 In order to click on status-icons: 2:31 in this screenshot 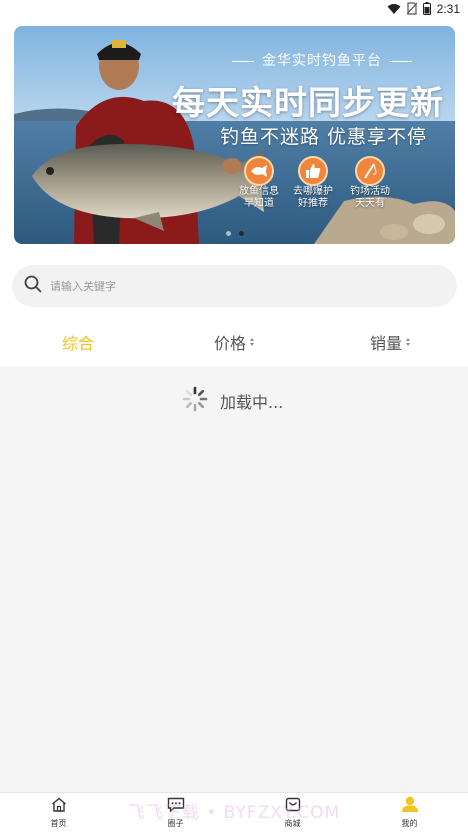, I will do `click(423, 9)`.